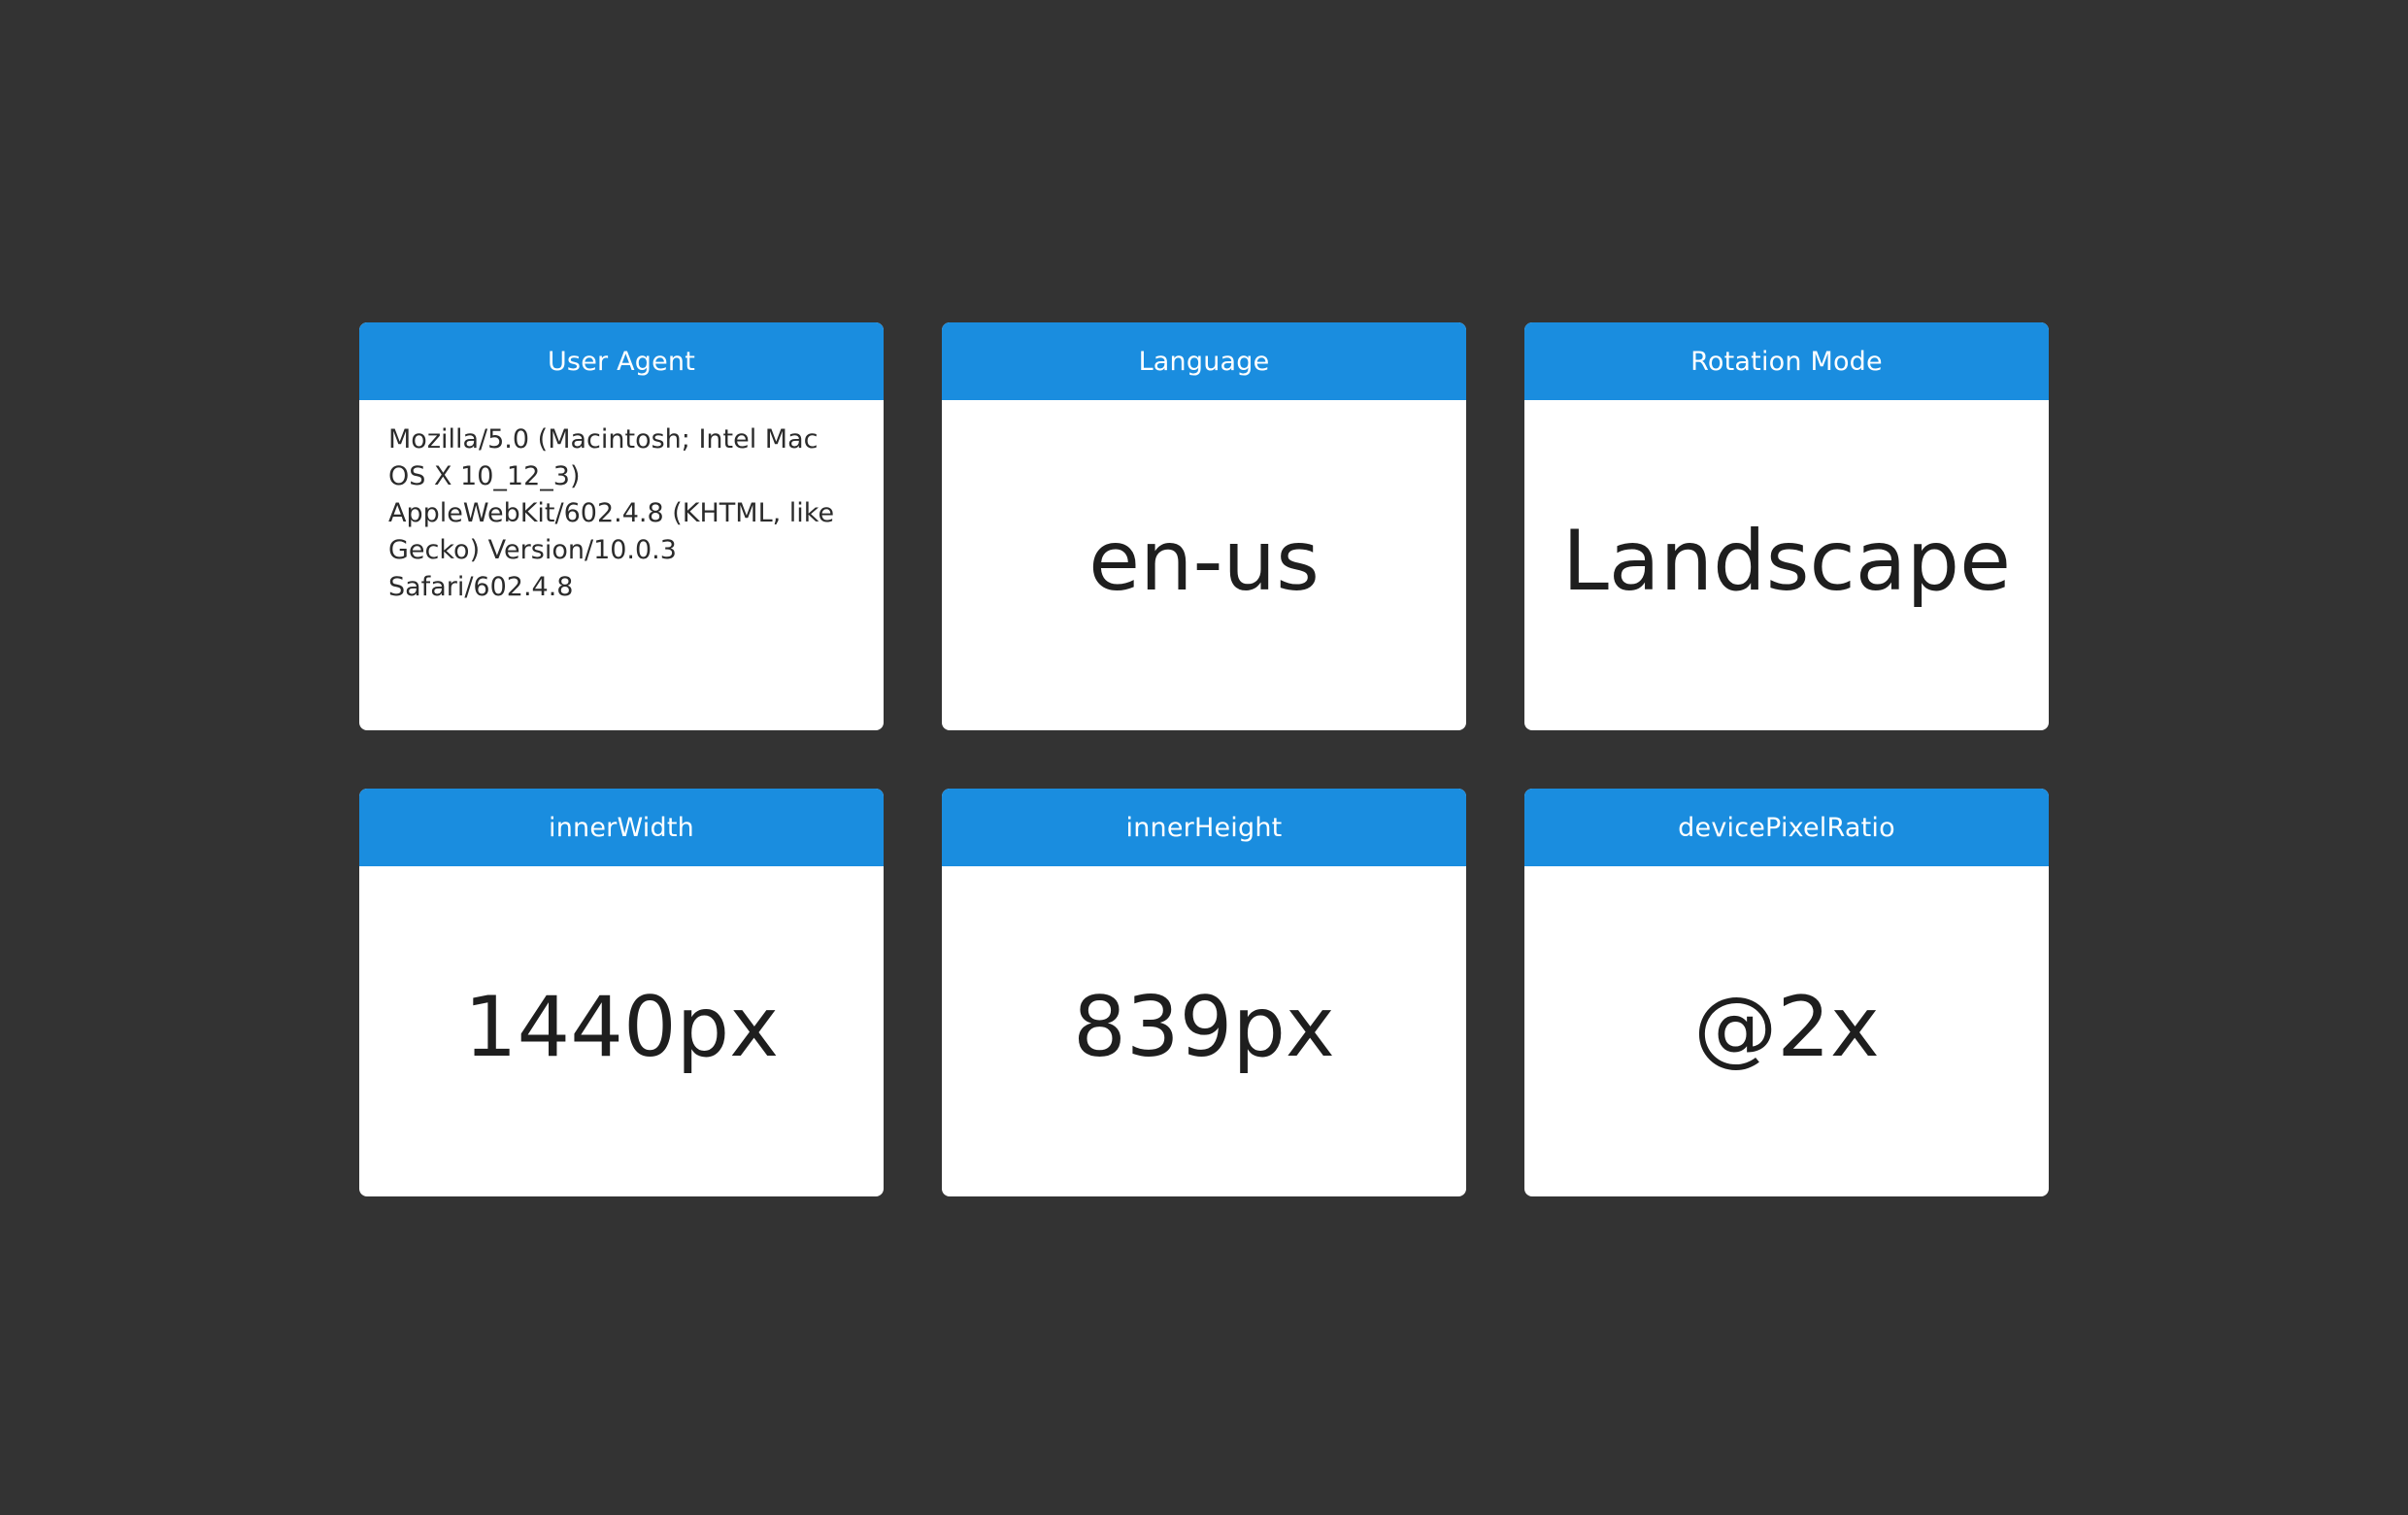 This screenshot has width=2408, height=1515. I want to click on device-pixel-ratio-value: @2x, so click(1787, 1027).